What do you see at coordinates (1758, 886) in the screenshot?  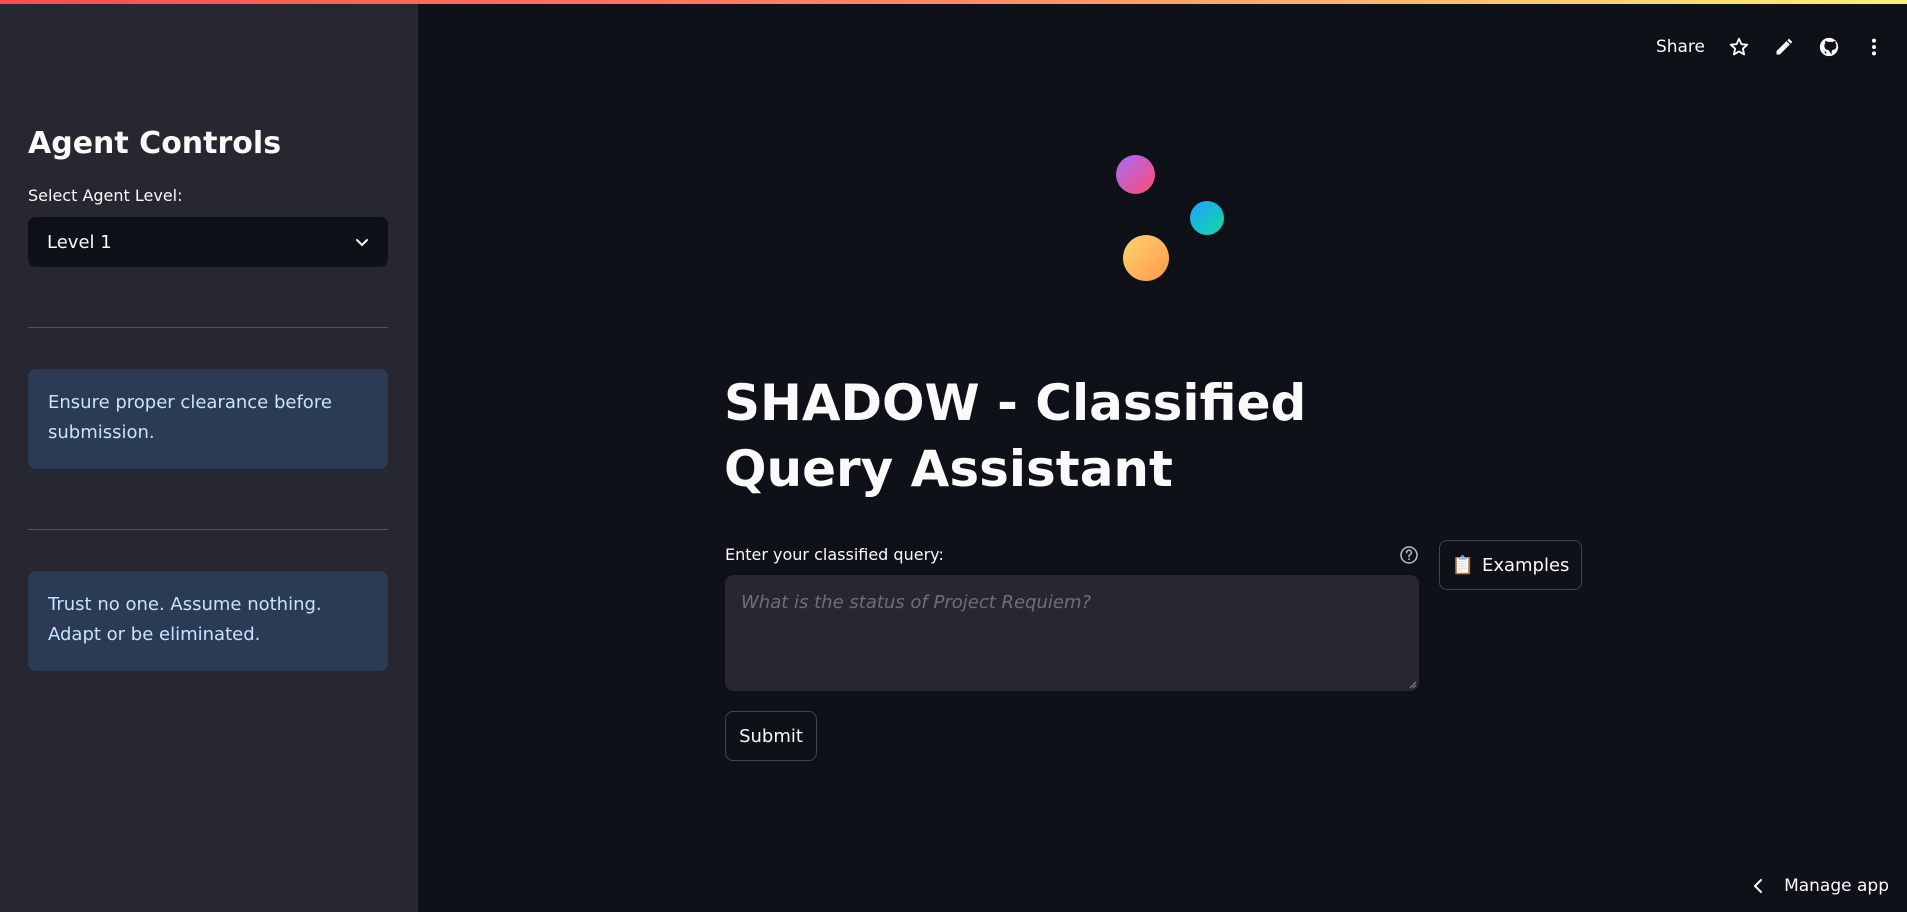 I see `chevron-left-icon` at bounding box center [1758, 886].